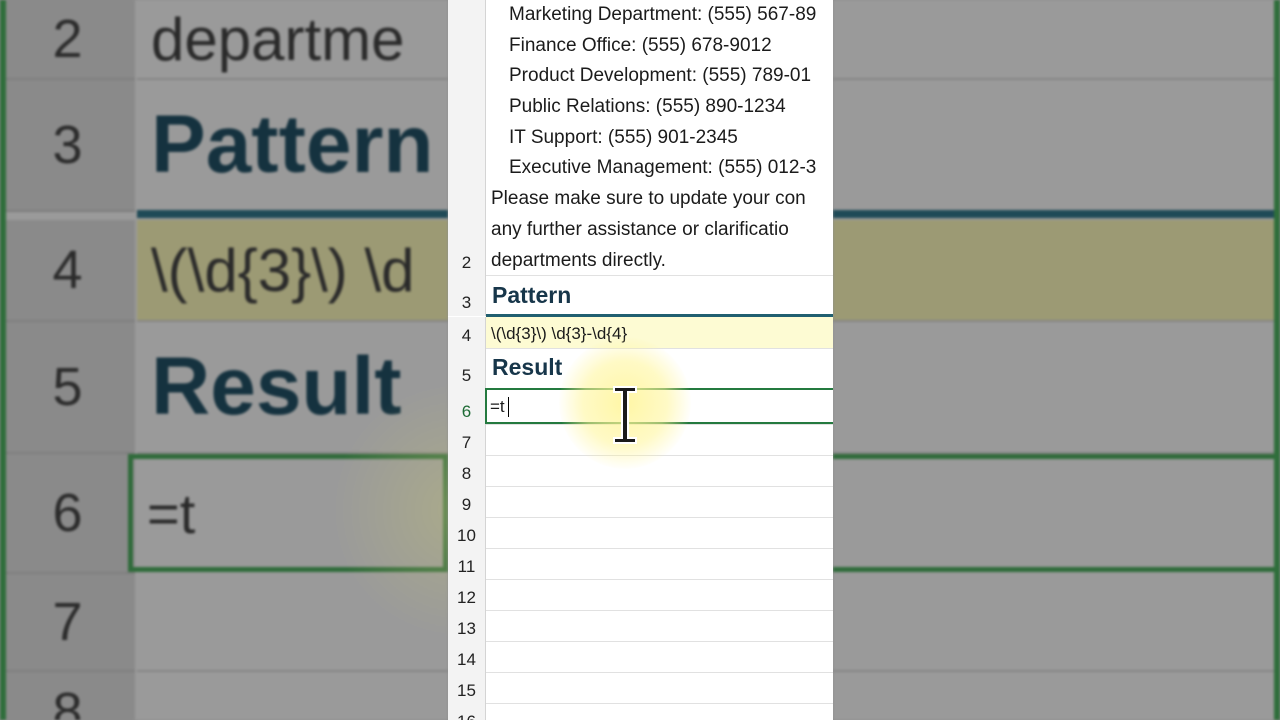  Describe the element at coordinates (578, 260) in the screenshot. I see `cell-text-line: departments directly.` at that location.